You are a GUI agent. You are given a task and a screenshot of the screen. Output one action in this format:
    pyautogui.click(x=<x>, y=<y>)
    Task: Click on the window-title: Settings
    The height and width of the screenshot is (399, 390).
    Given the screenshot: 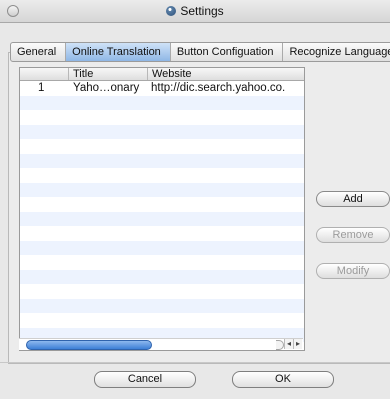 What is the action you would take?
    pyautogui.click(x=202, y=11)
    